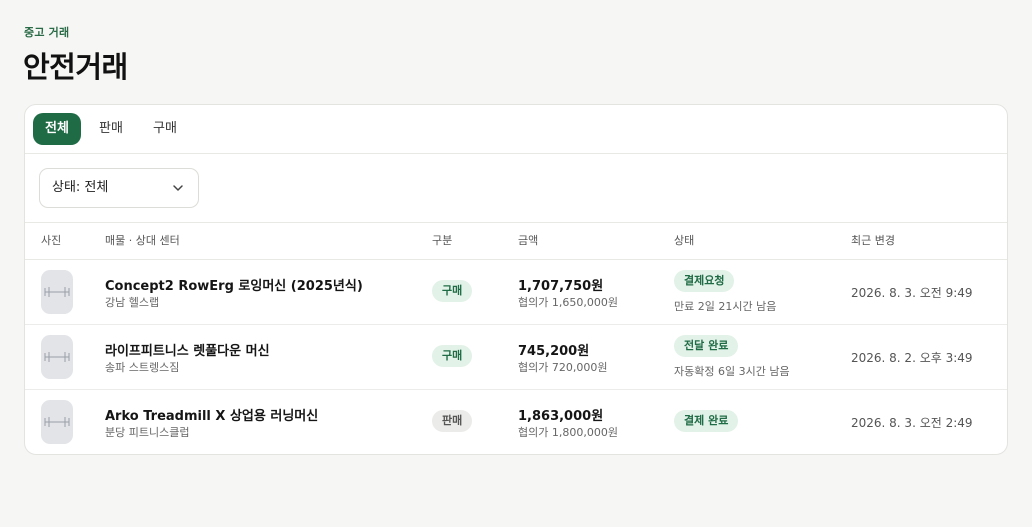 This screenshot has width=1032, height=527. What do you see at coordinates (912, 293) in the screenshot?
I see `updated-time: 2026. 8. 3. 오전 9:49` at bounding box center [912, 293].